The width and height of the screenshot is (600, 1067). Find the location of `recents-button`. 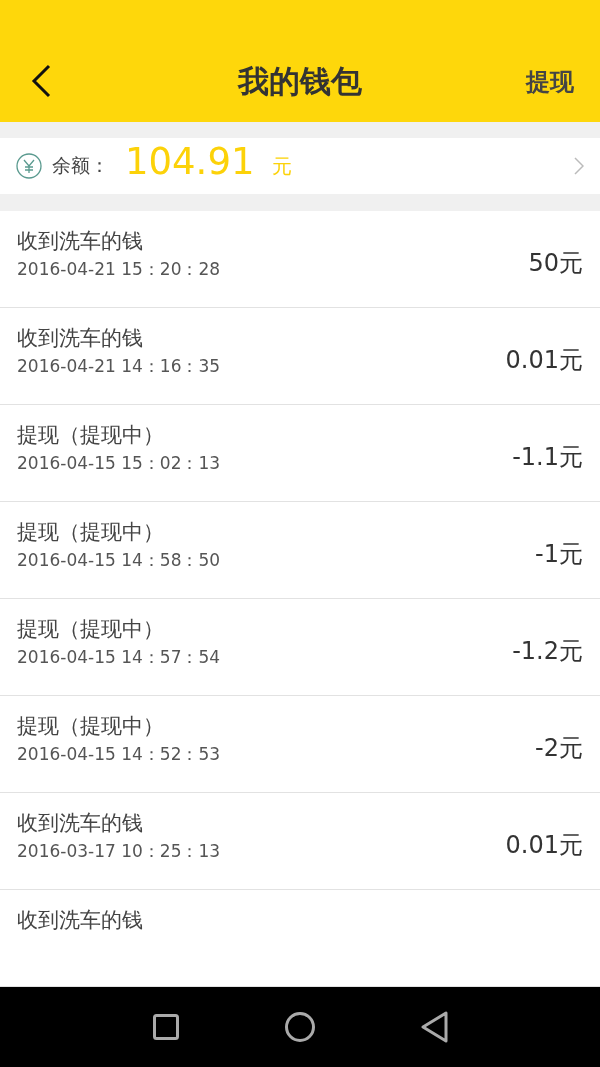

recents-button is located at coordinates (165, 1027).